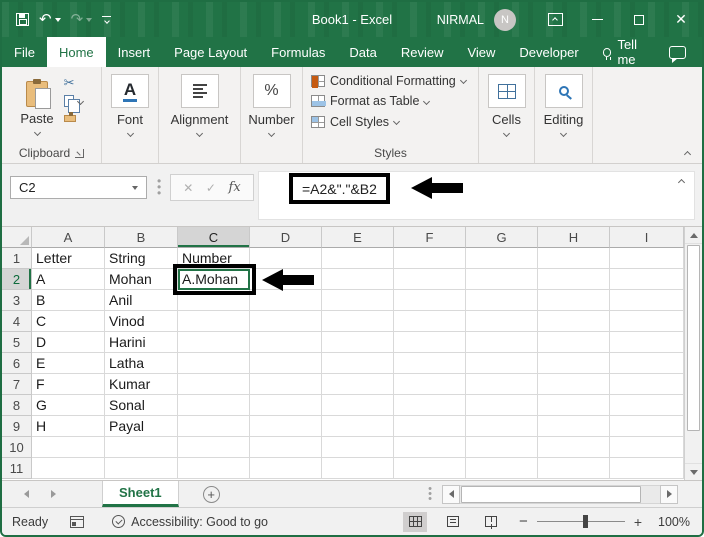 The image size is (704, 537). I want to click on next-sheet-icon, so click(53, 494).